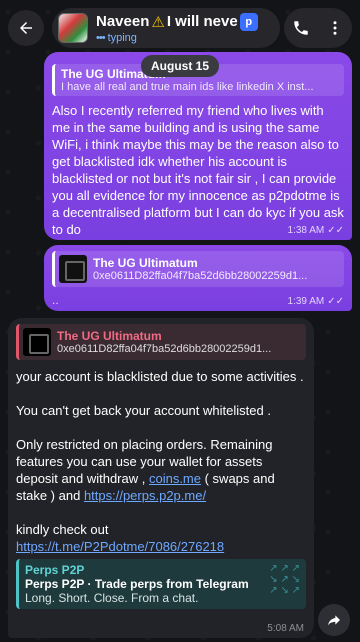 The height and width of the screenshot is (642, 360). I want to click on back-arrow-icon, so click(26, 28).